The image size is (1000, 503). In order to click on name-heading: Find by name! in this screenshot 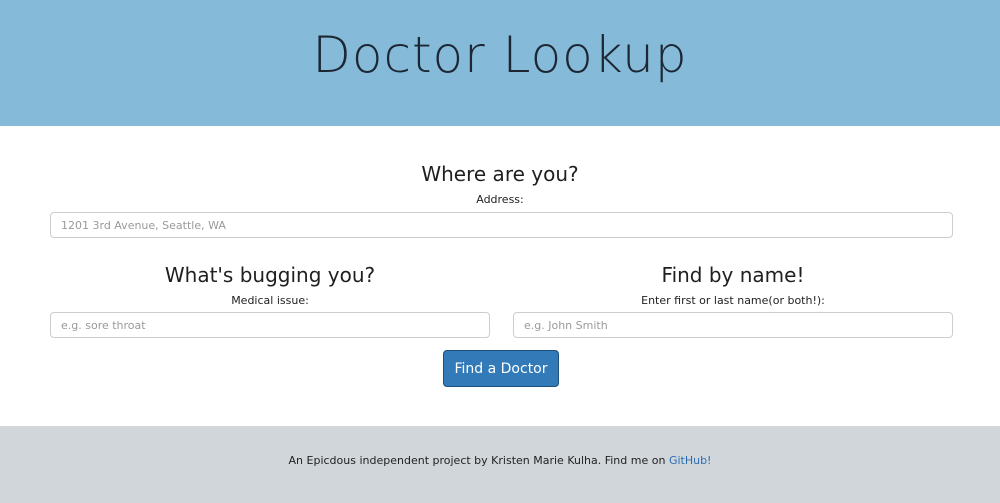, I will do `click(733, 275)`.